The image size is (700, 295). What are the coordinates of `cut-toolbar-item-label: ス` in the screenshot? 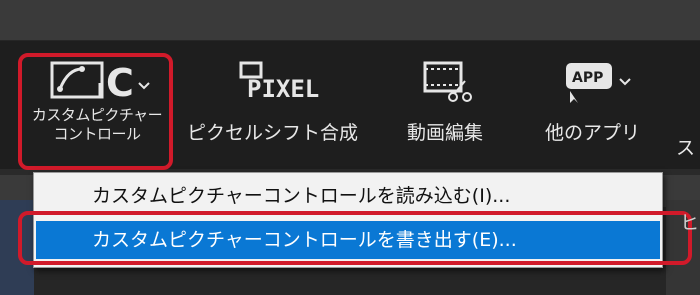 It's located at (685, 148).